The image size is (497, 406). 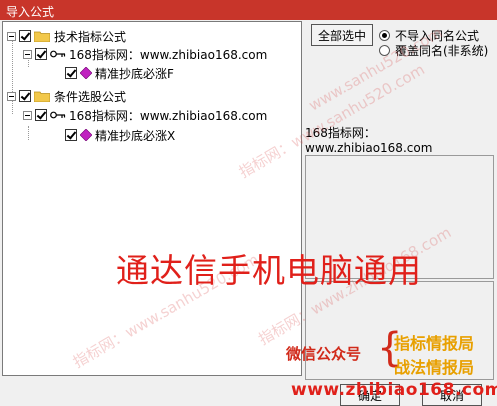 I want to click on tree-node-tech-formulas: 技术指标公式, so click(x=66, y=36).